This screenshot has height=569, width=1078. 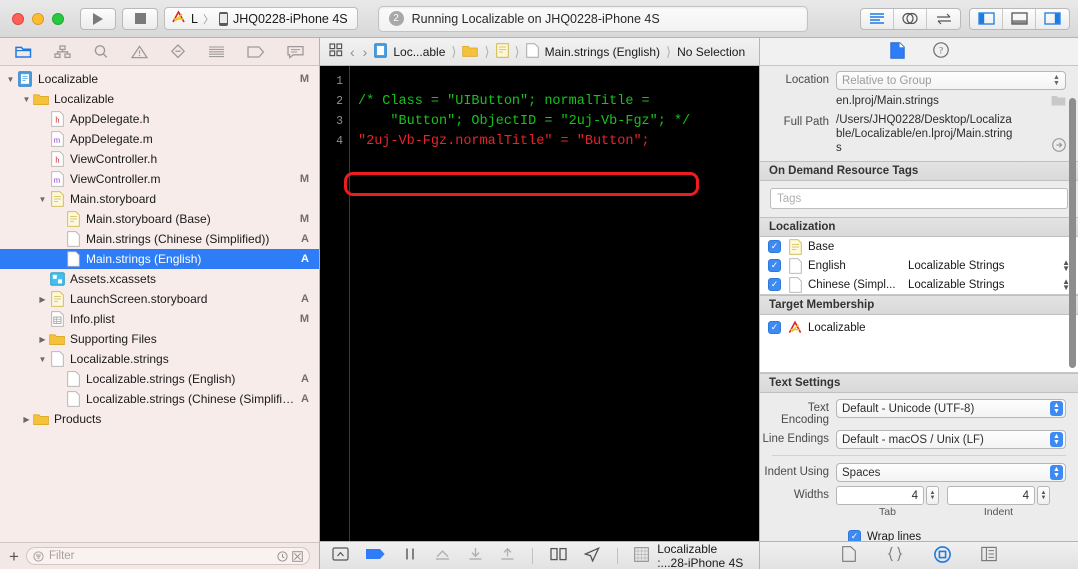 I want to click on folder-file-icon, so click(x=57, y=339).